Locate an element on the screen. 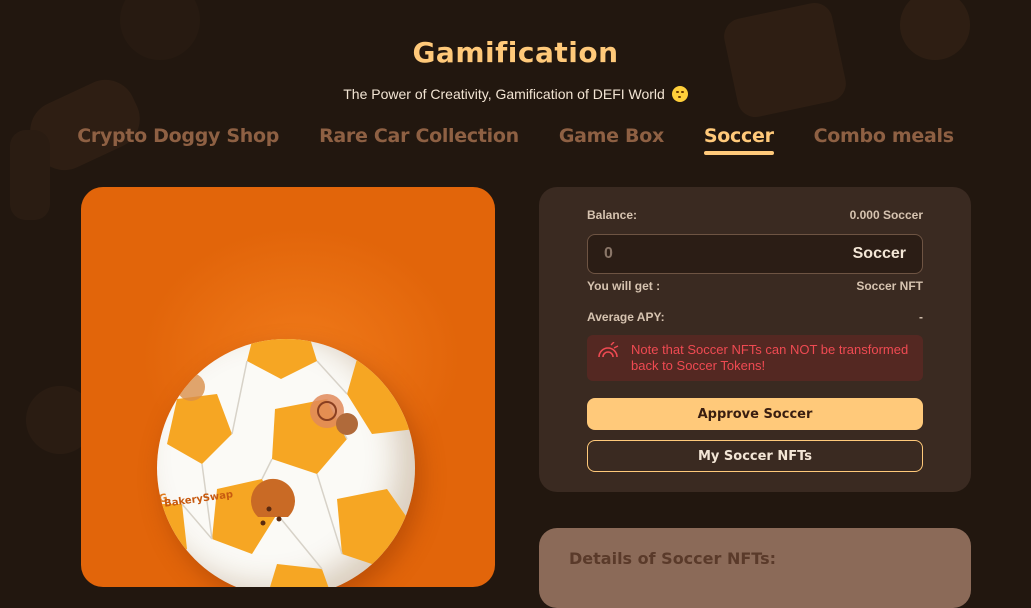 Image resolution: width=1031 pixels, height=608 pixels. tab-rare-car-collection: Rare Car Collection is located at coordinates (419, 140).